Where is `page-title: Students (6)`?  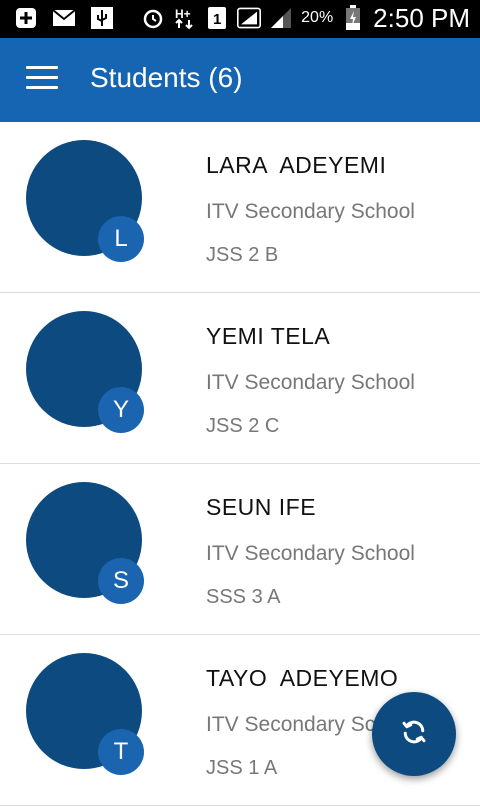 page-title: Students (6) is located at coordinates (166, 77).